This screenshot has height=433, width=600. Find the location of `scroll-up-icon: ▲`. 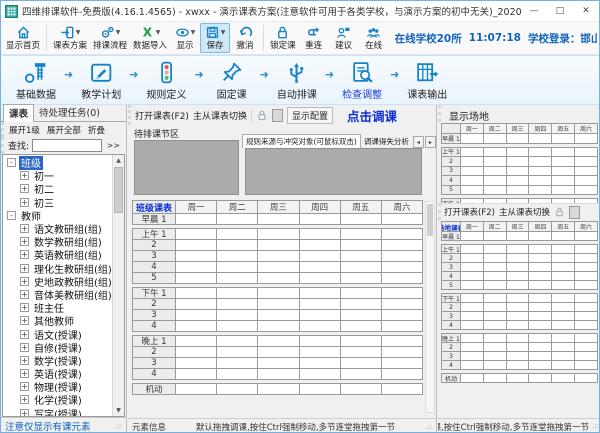

scroll-up-icon: ▲ is located at coordinates (118, 160).